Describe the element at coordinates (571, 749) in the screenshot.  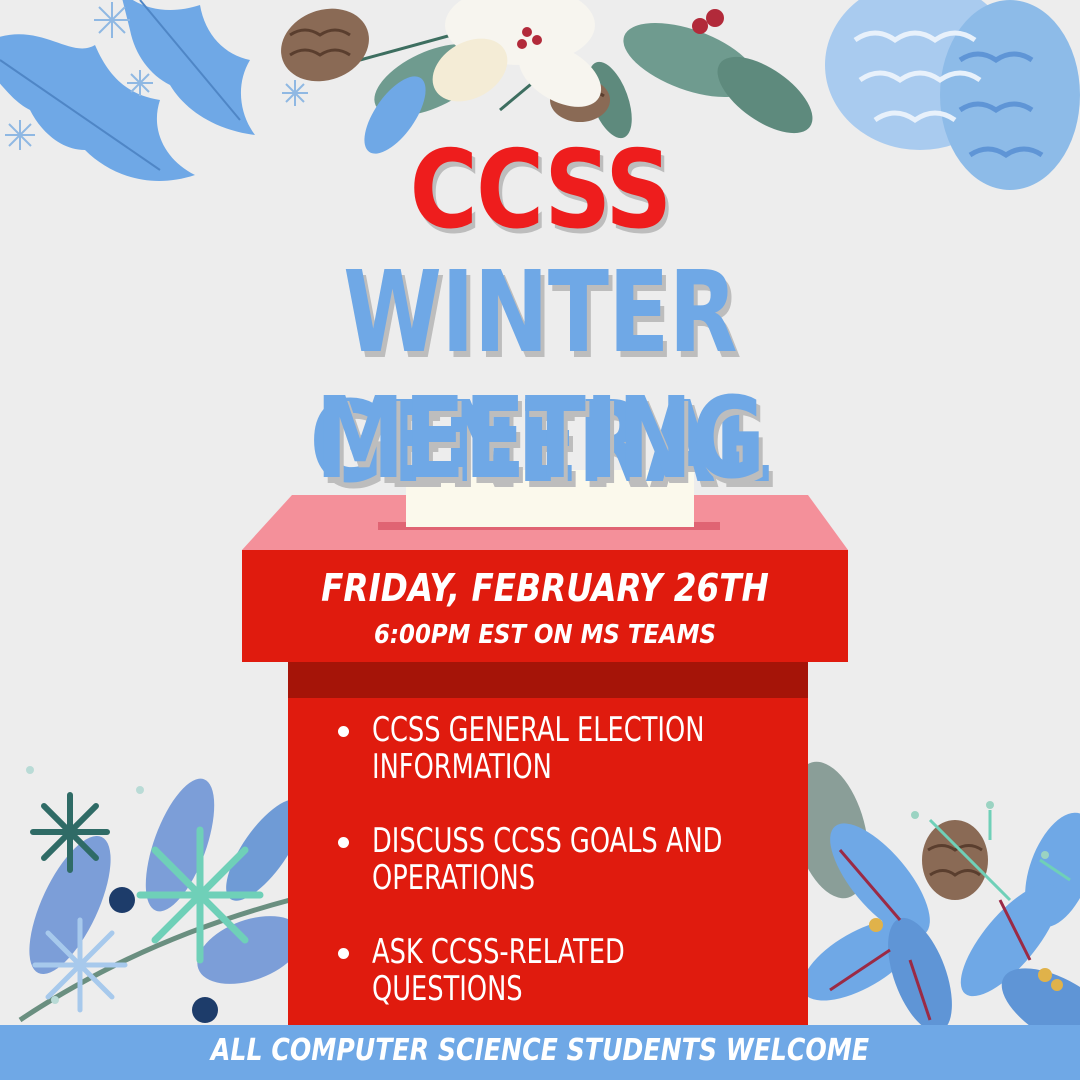
I see `agenda-item: CCSS GENERAL ELECTION INFORMATION` at that location.